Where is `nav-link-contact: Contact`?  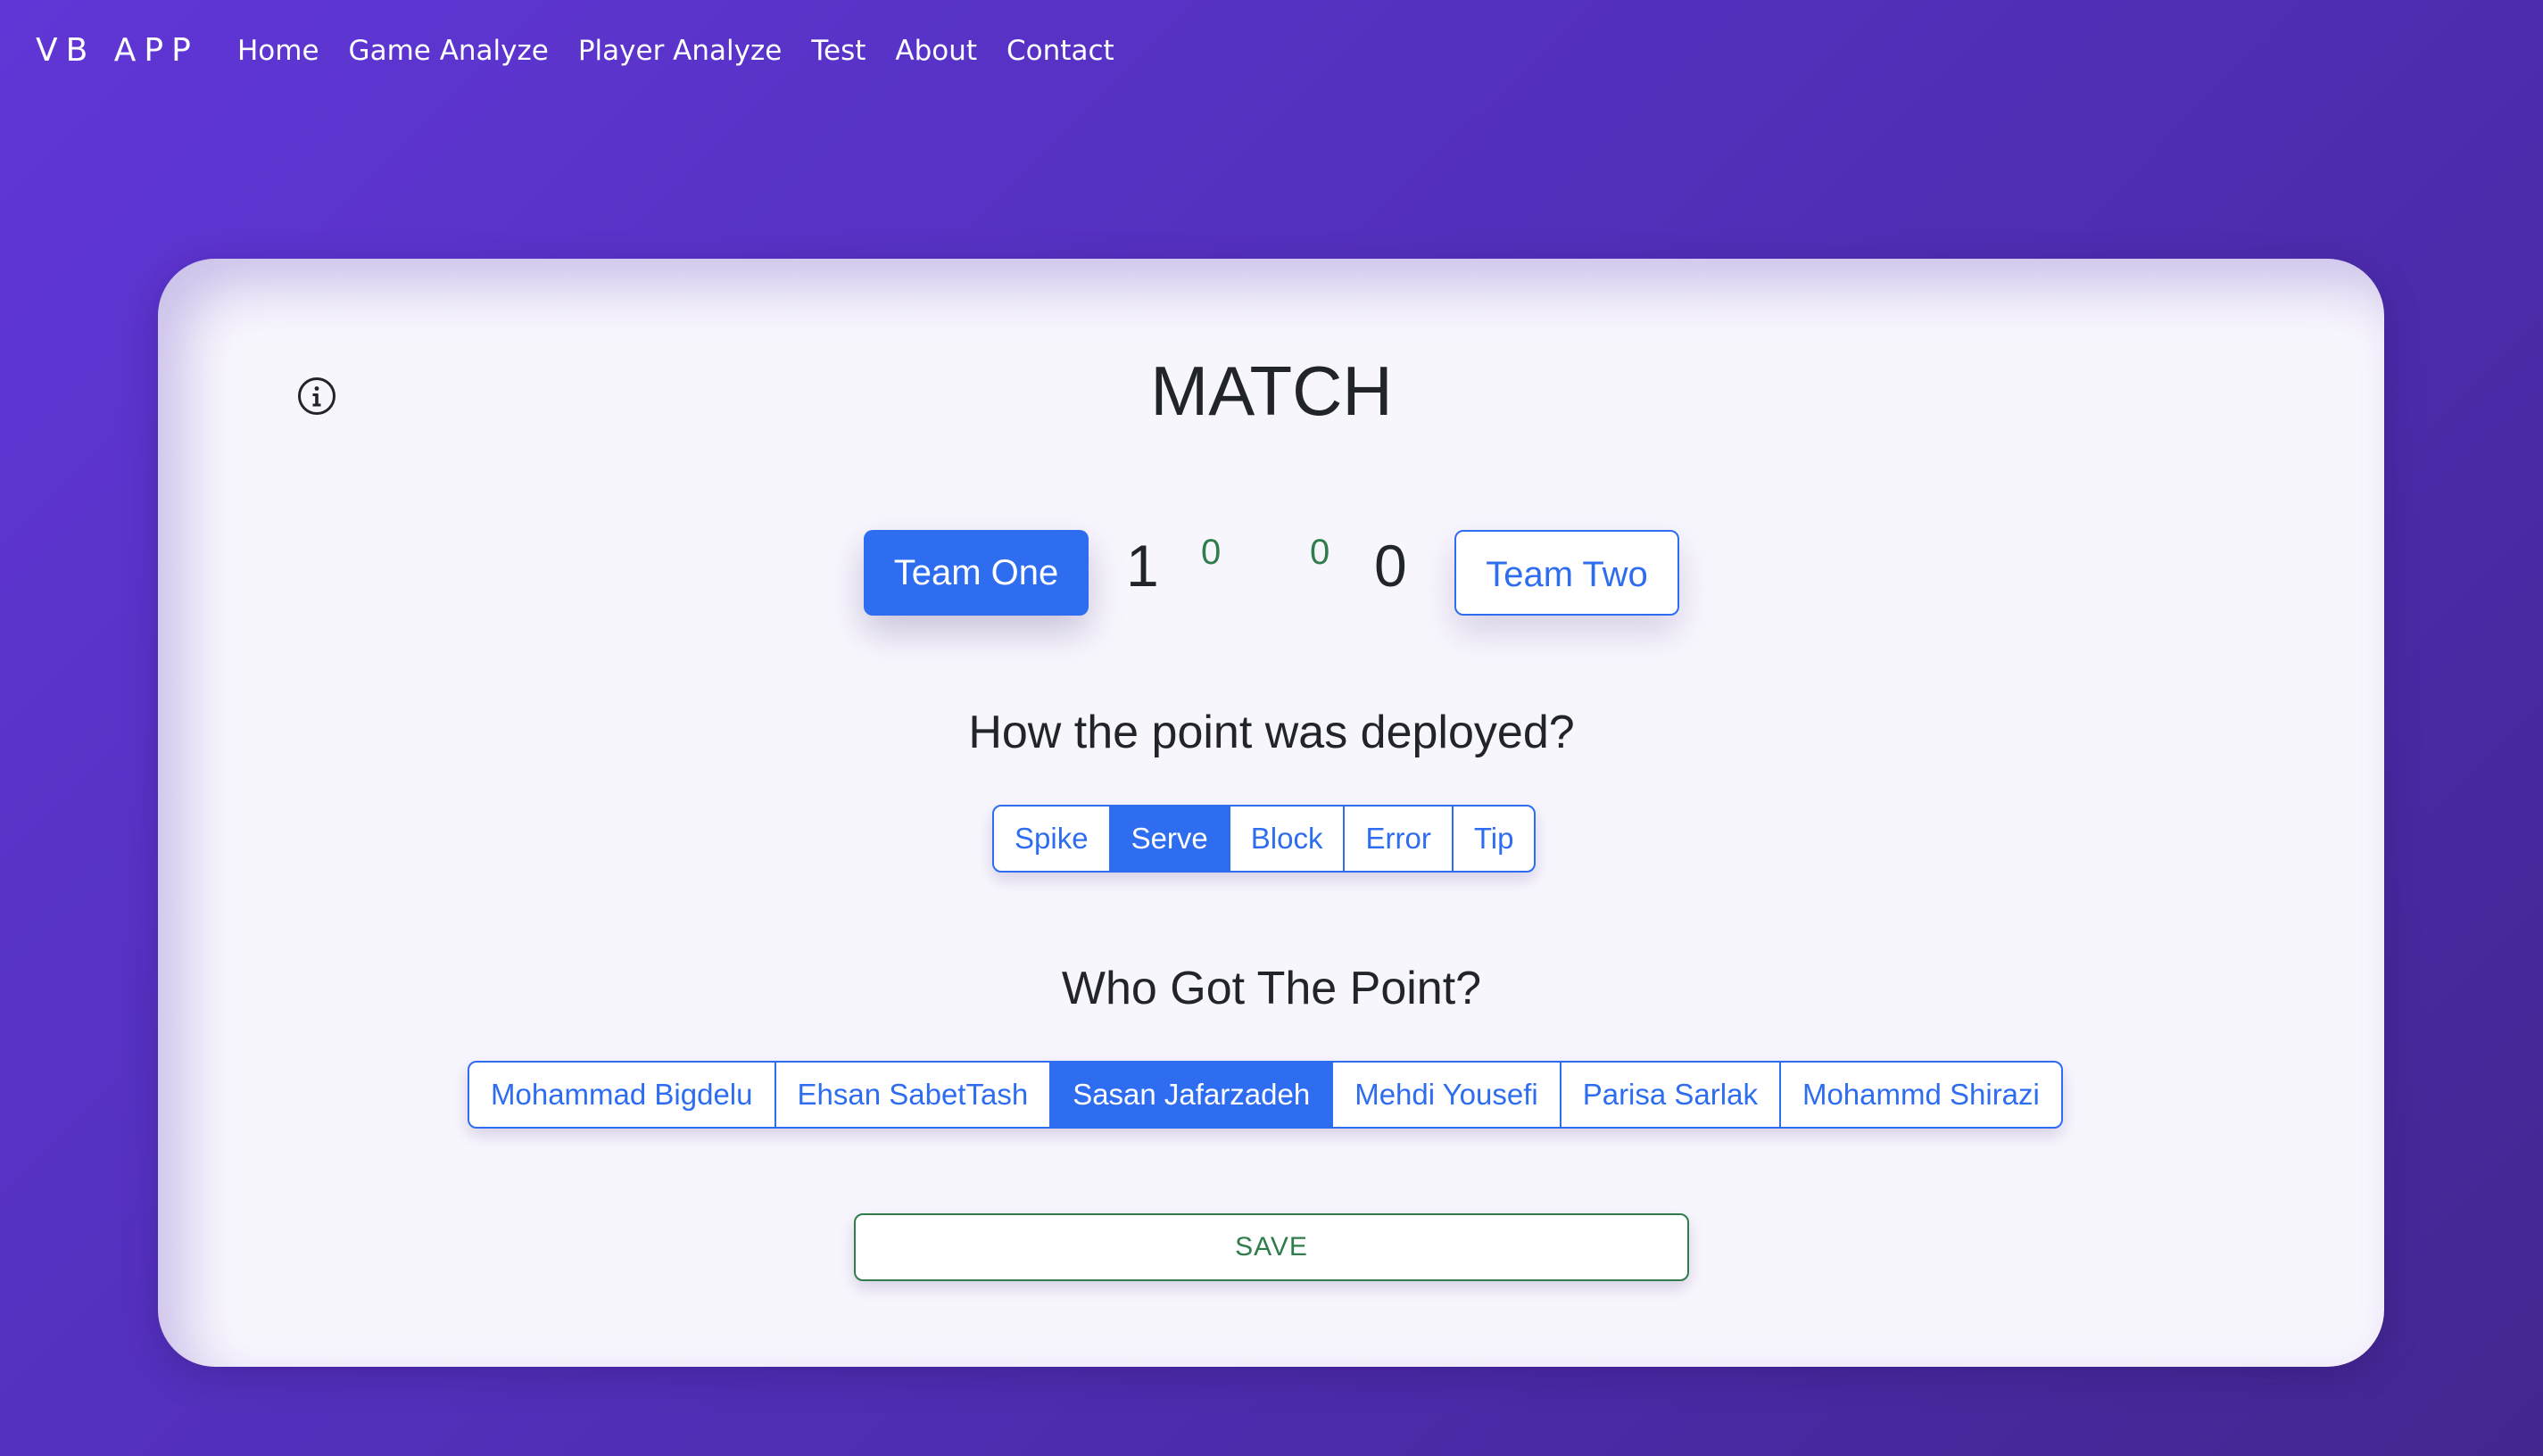
nav-link-contact: Contact is located at coordinates (1060, 51).